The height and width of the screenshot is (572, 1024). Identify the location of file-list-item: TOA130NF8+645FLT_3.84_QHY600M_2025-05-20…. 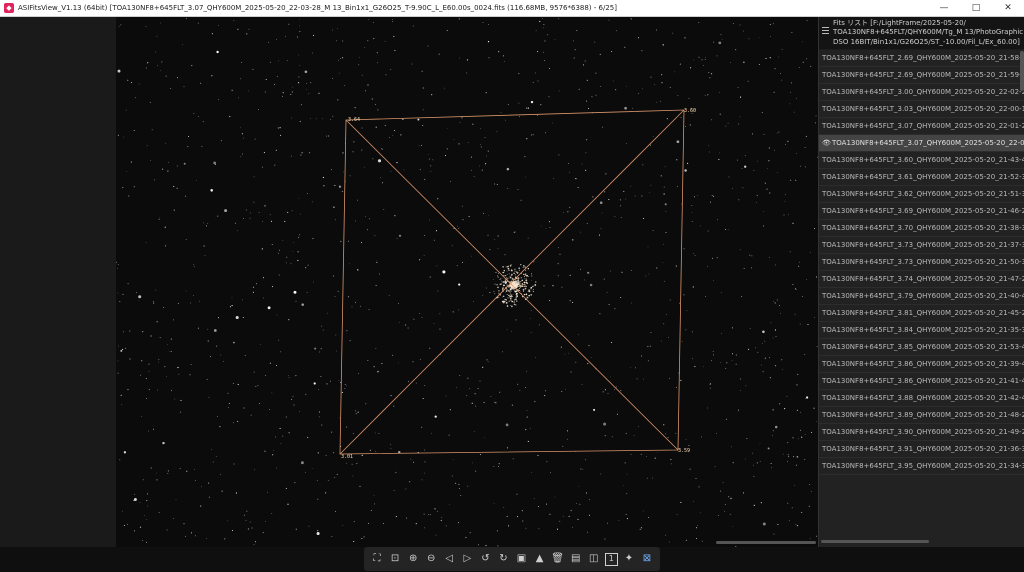
(921, 330).